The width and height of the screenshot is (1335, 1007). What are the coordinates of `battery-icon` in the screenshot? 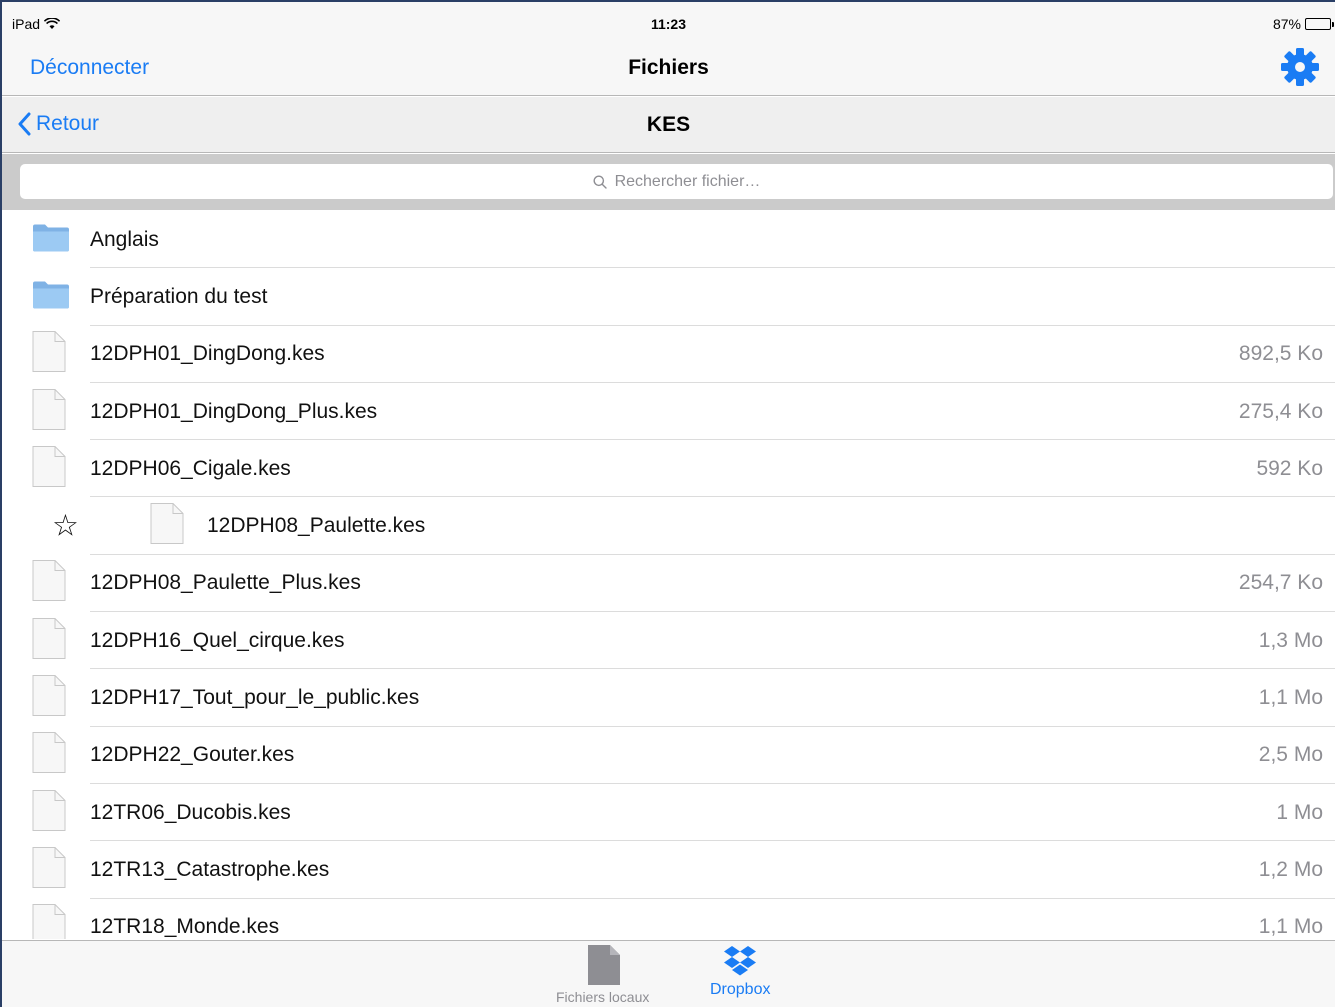 It's located at (1319, 24).